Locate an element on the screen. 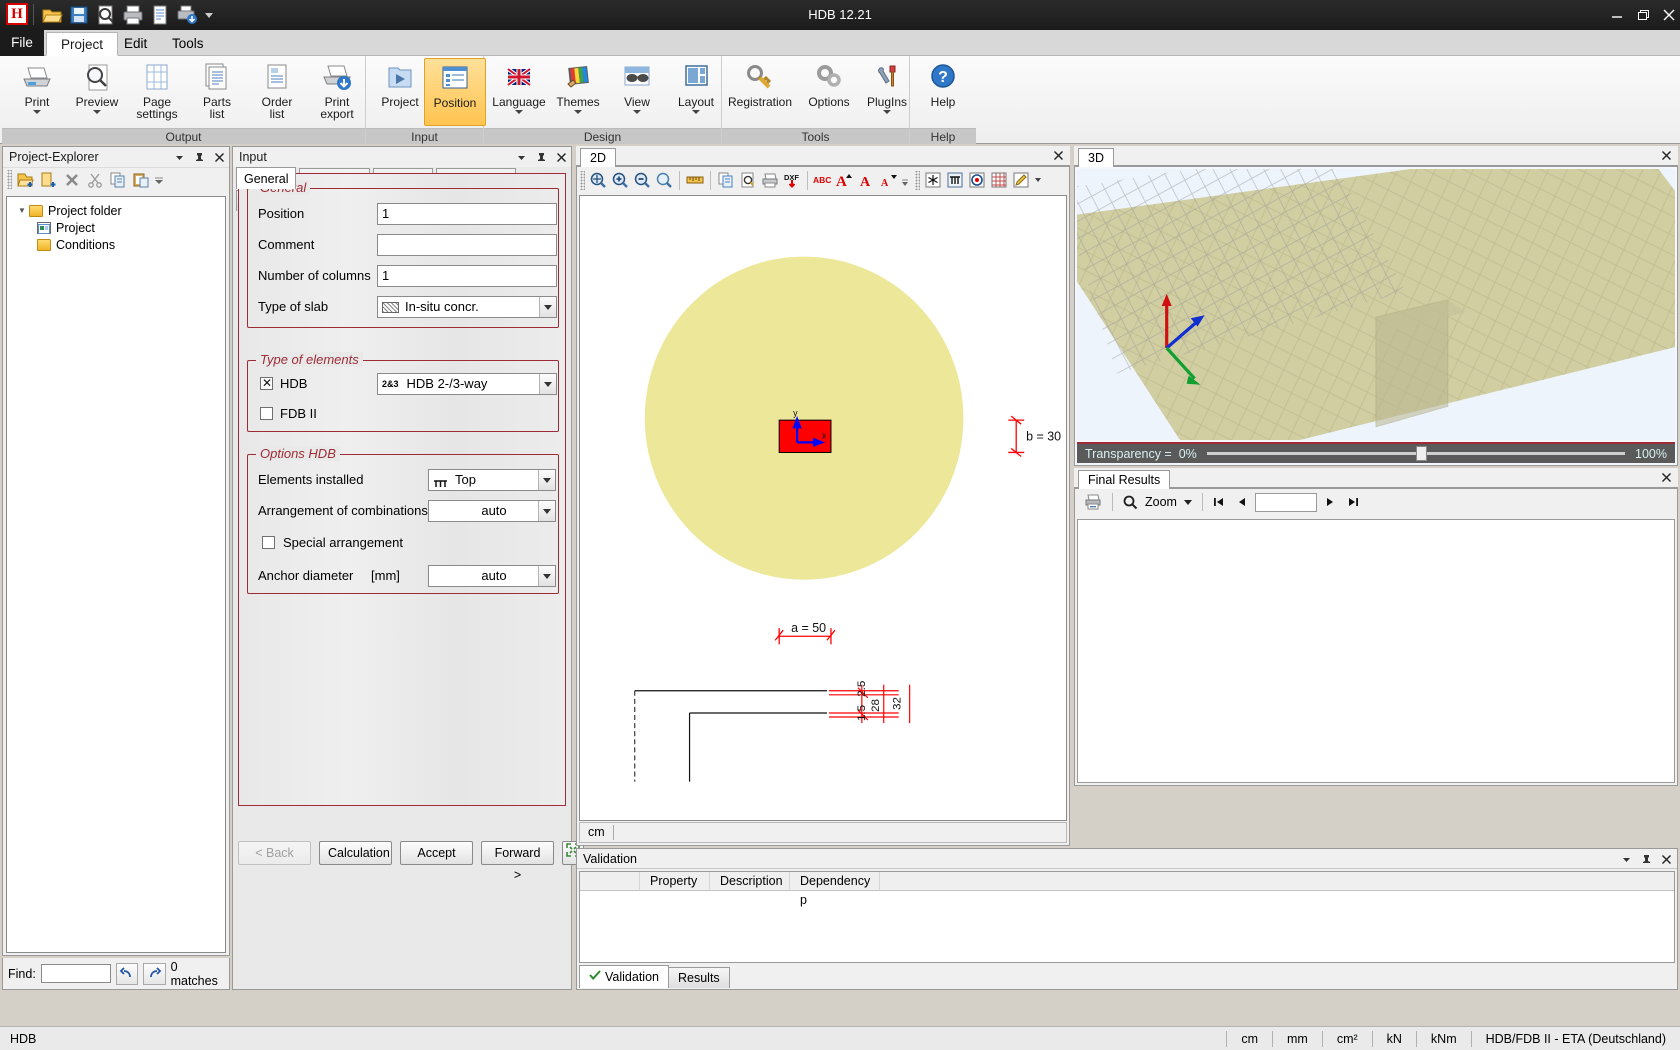 The width and height of the screenshot is (1680, 1050). page-number-input is located at coordinates (1285, 502).